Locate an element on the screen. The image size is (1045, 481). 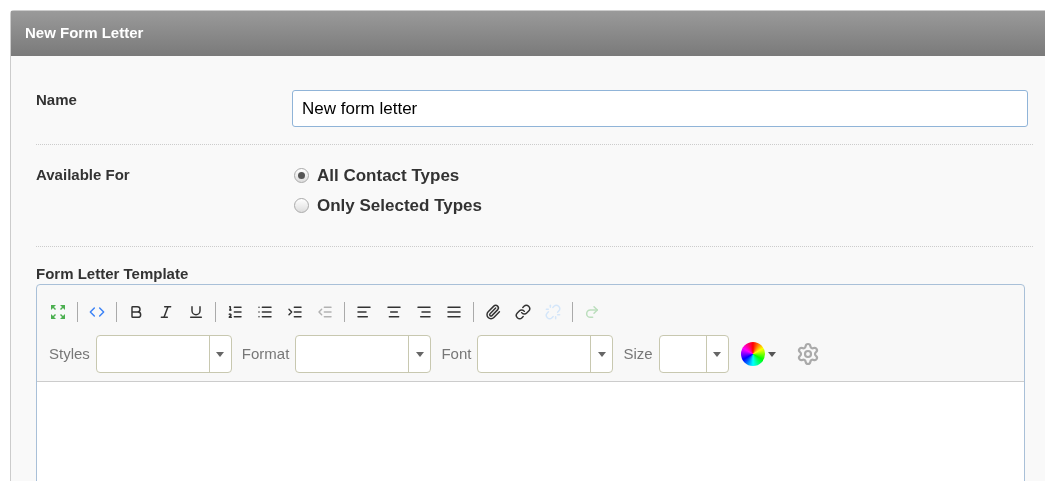
code-icon is located at coordinates (97, 312).